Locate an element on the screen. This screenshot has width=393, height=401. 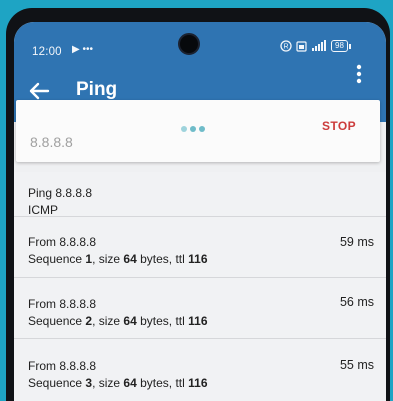
result-time: 56 ms is located at coordinates (356, 302).